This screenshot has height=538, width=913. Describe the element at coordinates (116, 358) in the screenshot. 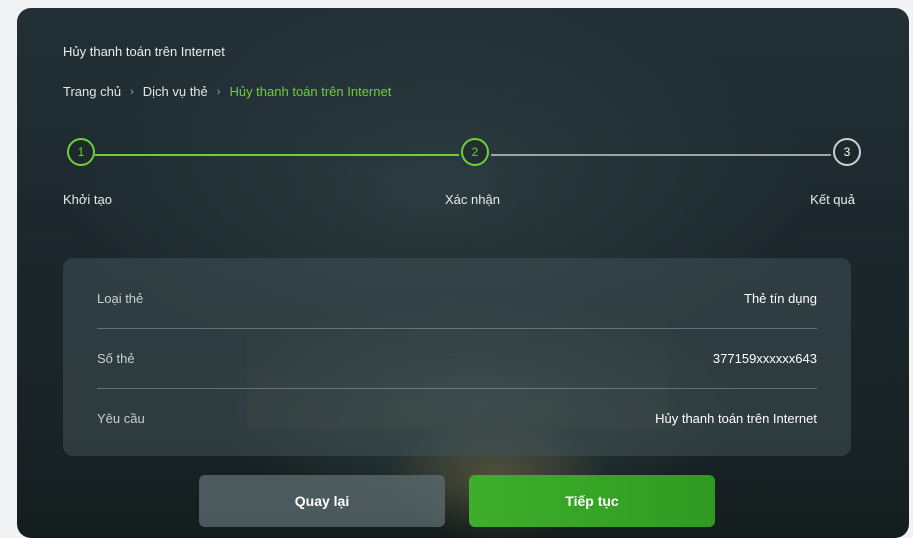

I see `detail-label: Số thẻ` at that location.